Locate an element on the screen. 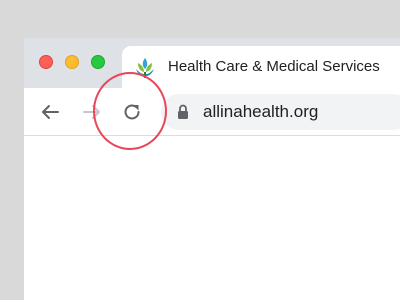  address-bar: allinahealth.org is located at coordinates (280, 112).